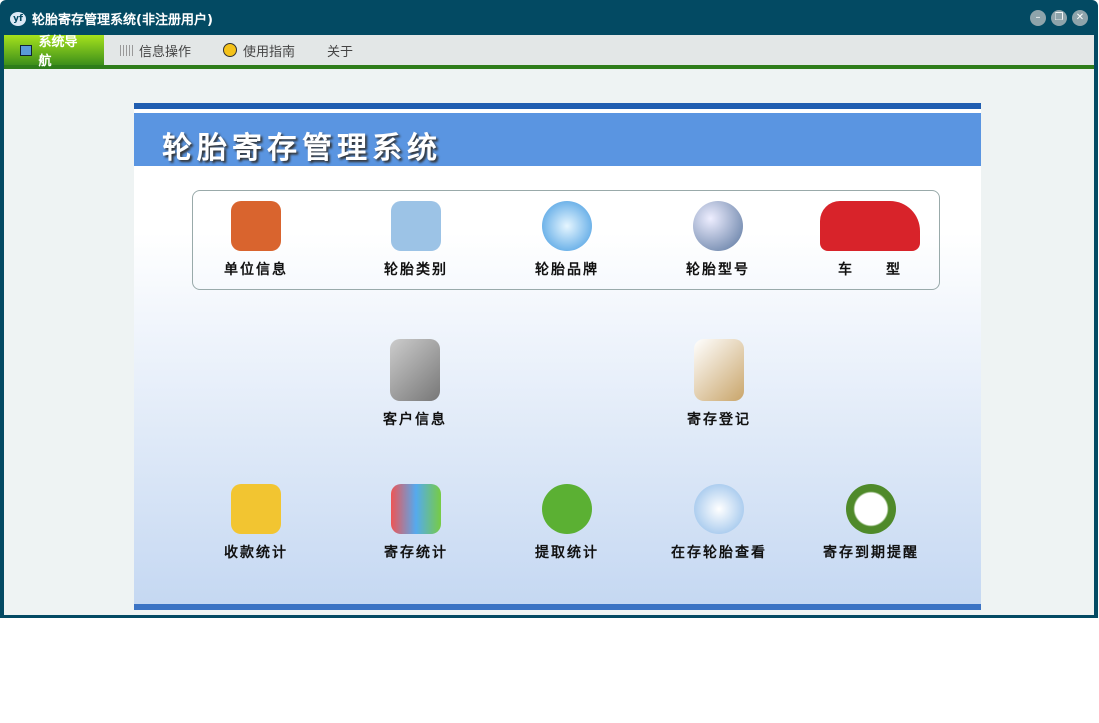 This screenshot has width=1099, height=723. Describe the element at coordinates (870, 270) in the screenshot. I see `label: 车 型` at that location.